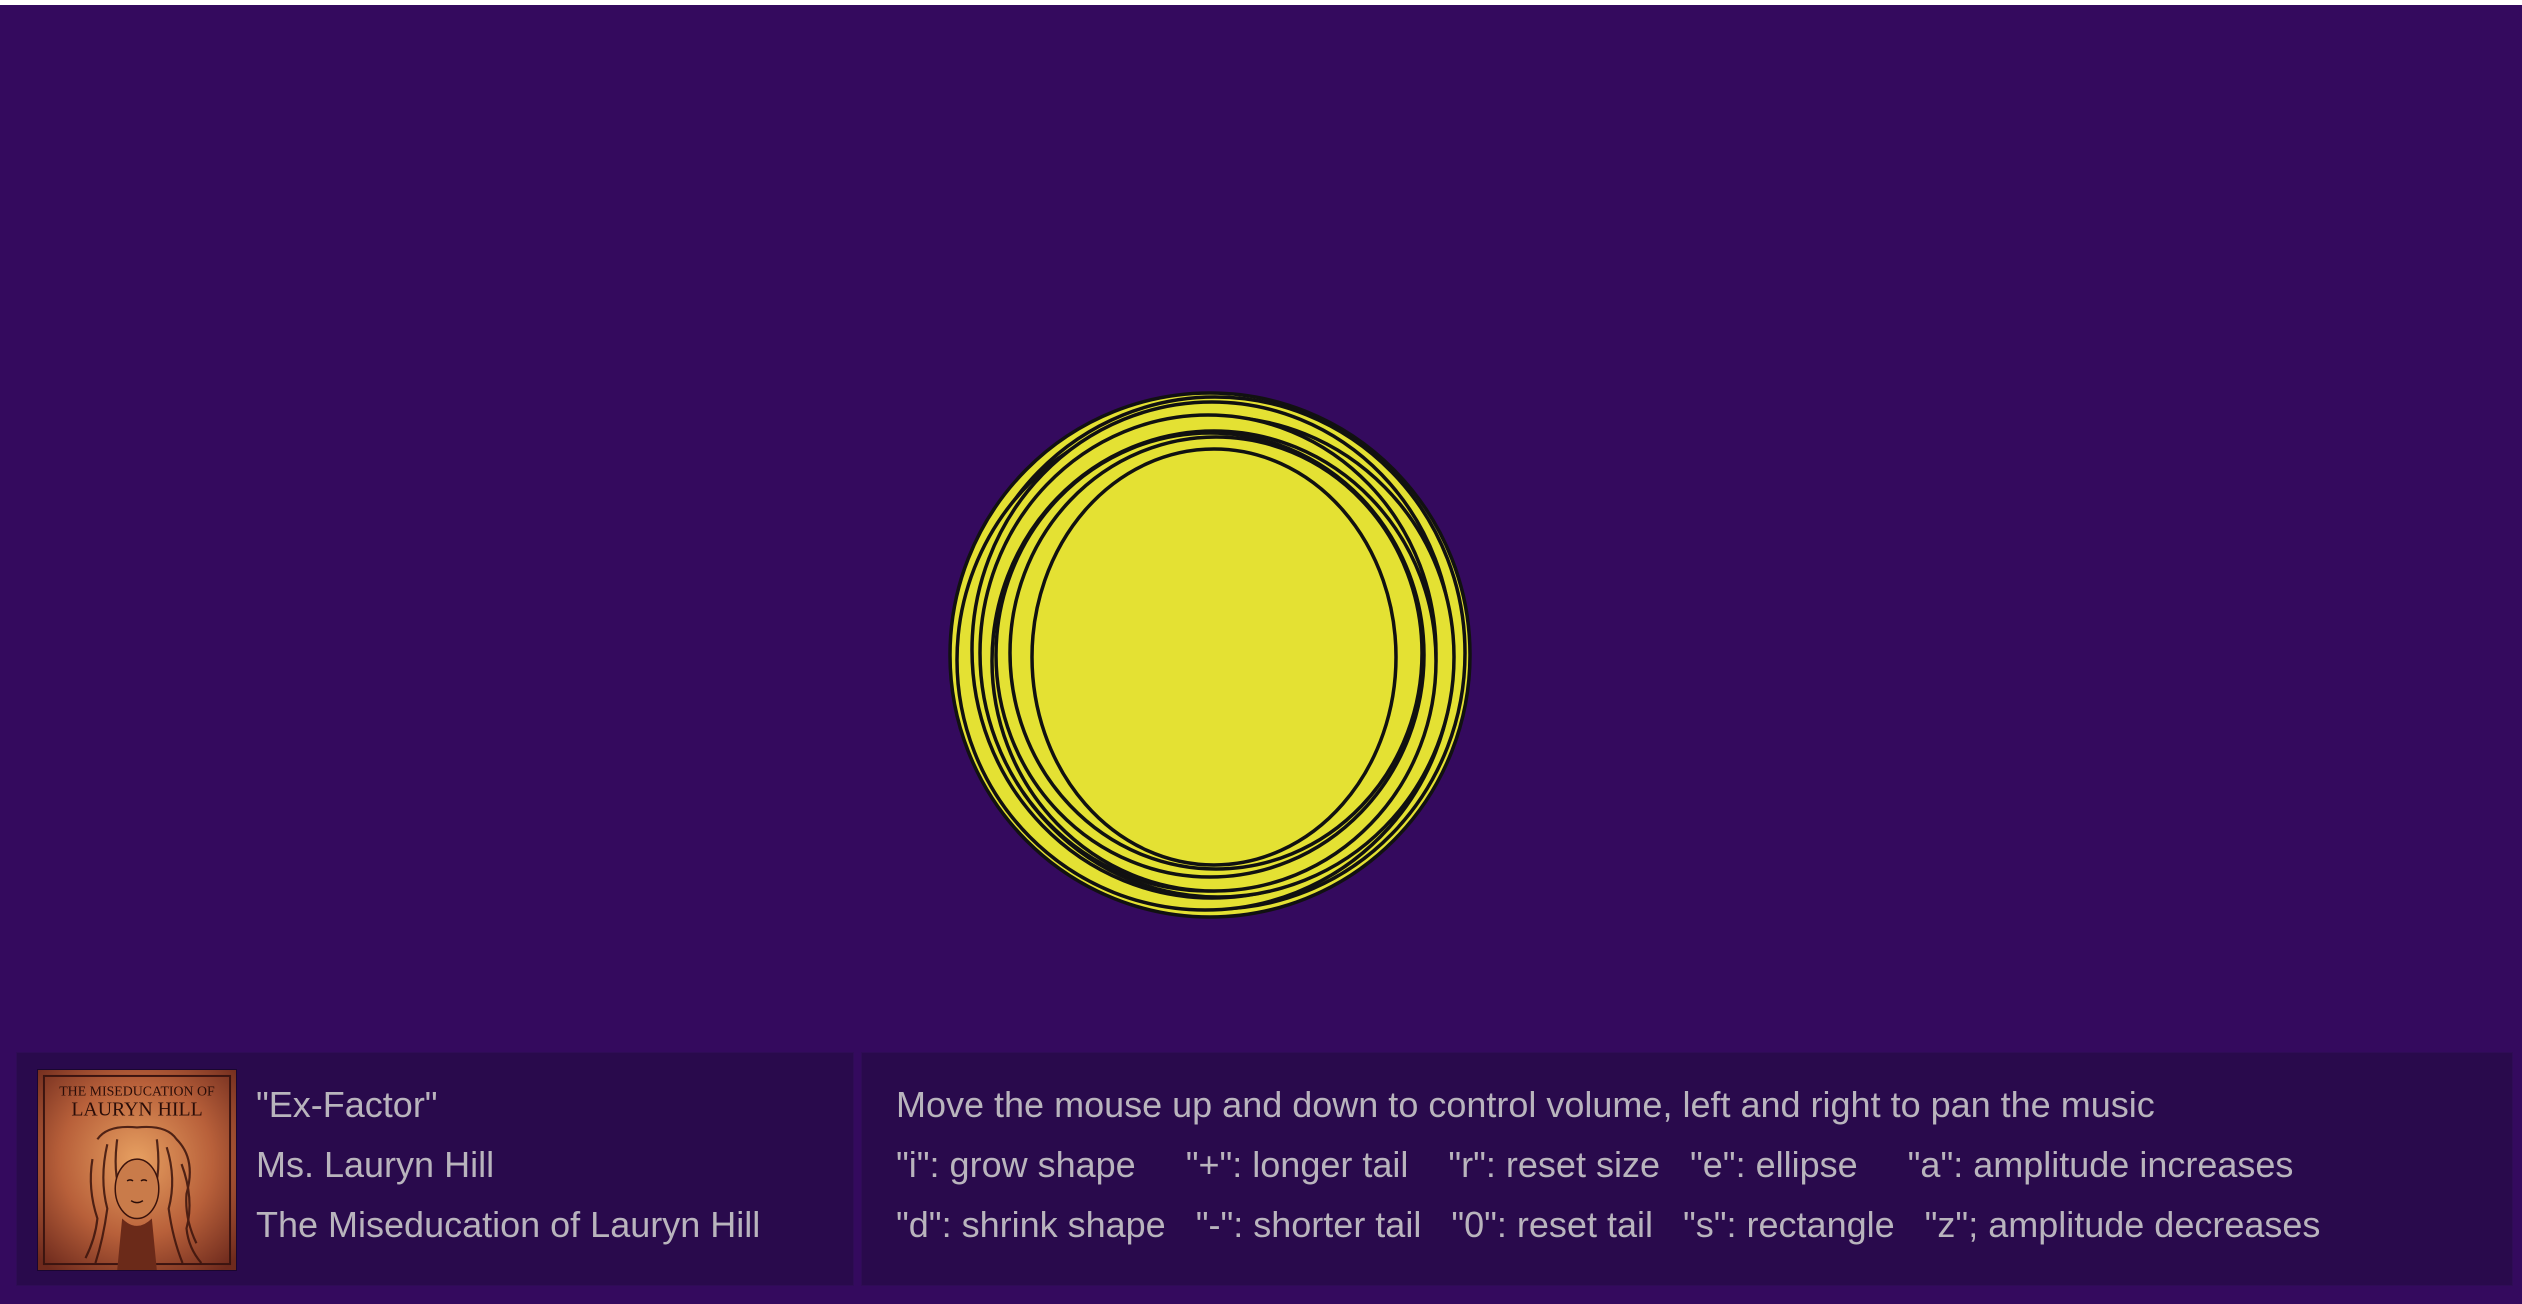 This screenshot has height=1304, width=2522. What do you see at coordinates (137, 1091) in the screenshot?
I see `album-cover-line1: THE MISEDUCATION OF` at bounding box center [137, 1091].